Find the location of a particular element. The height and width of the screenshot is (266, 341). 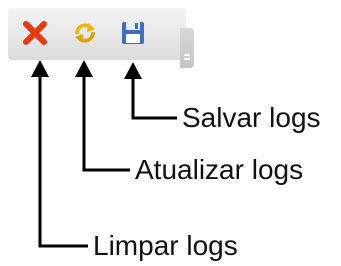

save-arrowhead is located at coordinates (133, 70).